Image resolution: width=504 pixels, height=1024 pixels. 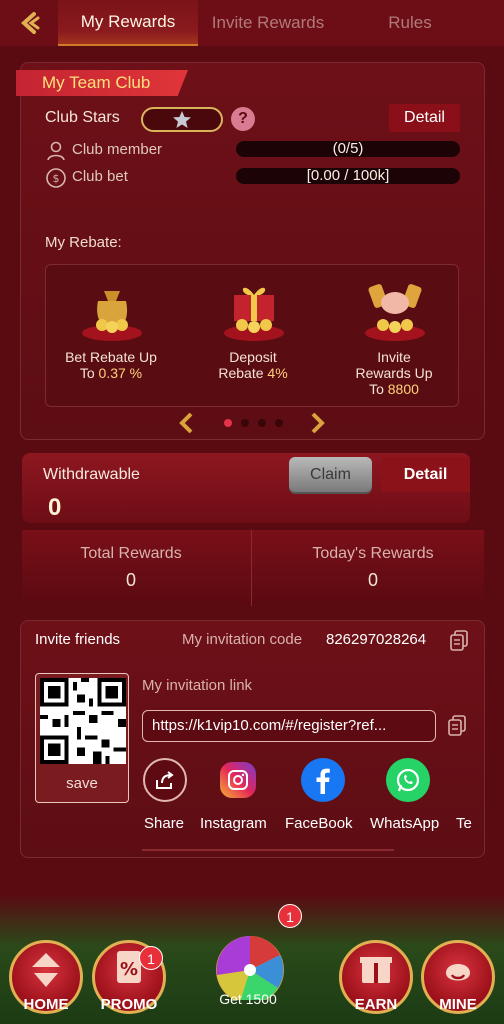 I want to click on tab-rules: Rules, so click(x=410, y=23).